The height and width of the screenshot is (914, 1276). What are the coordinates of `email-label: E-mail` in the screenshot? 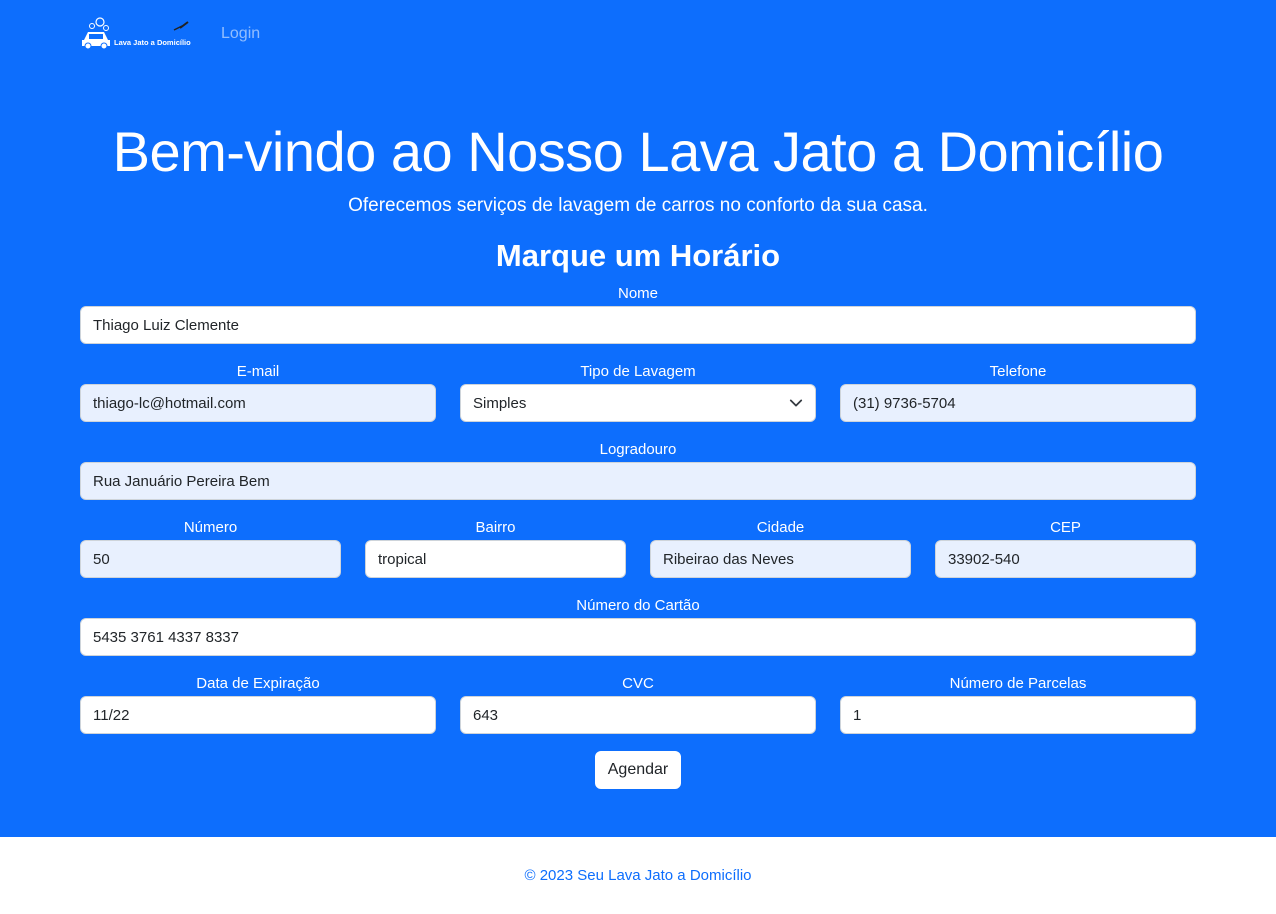 It's located at (258, 371).